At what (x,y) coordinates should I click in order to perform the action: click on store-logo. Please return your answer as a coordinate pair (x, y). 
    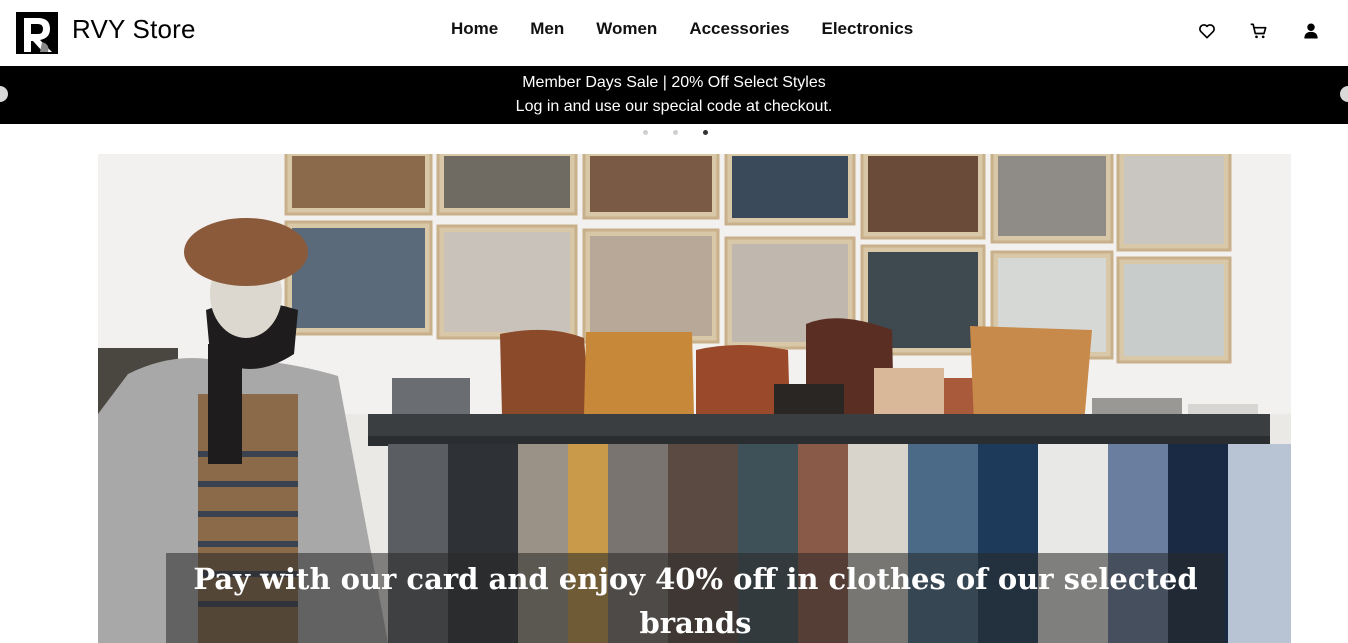
    Looking at the image, I should click on (37, 33).